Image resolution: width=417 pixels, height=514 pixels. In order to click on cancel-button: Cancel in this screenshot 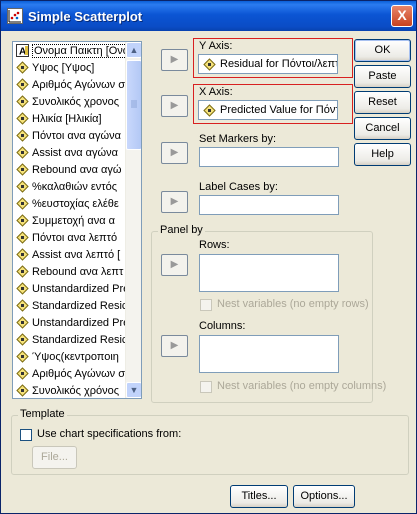, I will do `click(382, 128)`.